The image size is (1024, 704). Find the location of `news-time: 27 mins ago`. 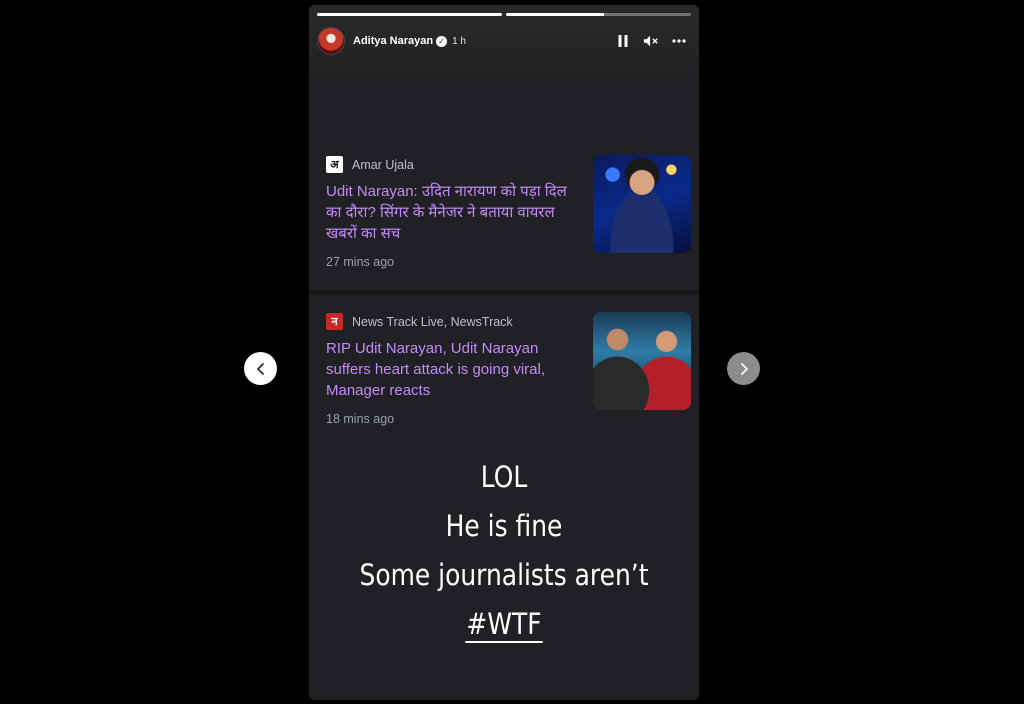

news-time: 27 mins ago is located at coordinates (360, 262).